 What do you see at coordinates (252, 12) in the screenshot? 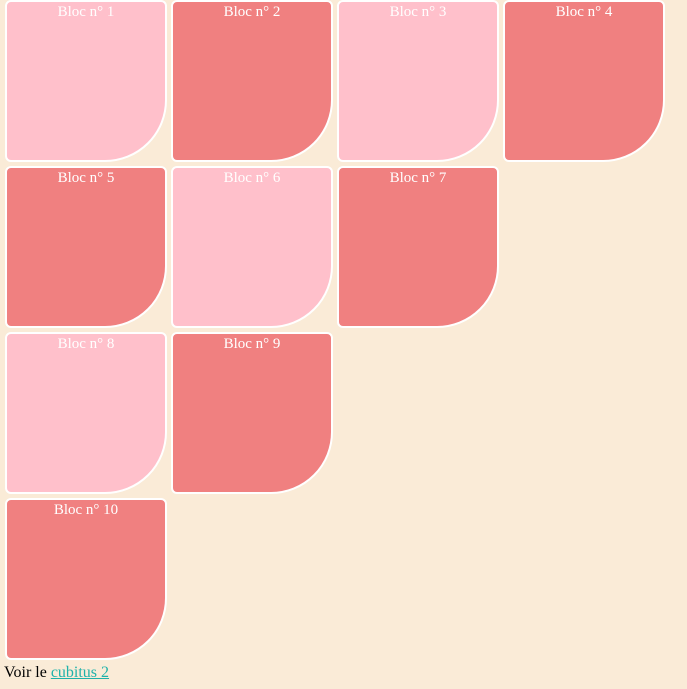
I see `bloc-2-label: Bloc n° 2` at bounding box center [252, 12].